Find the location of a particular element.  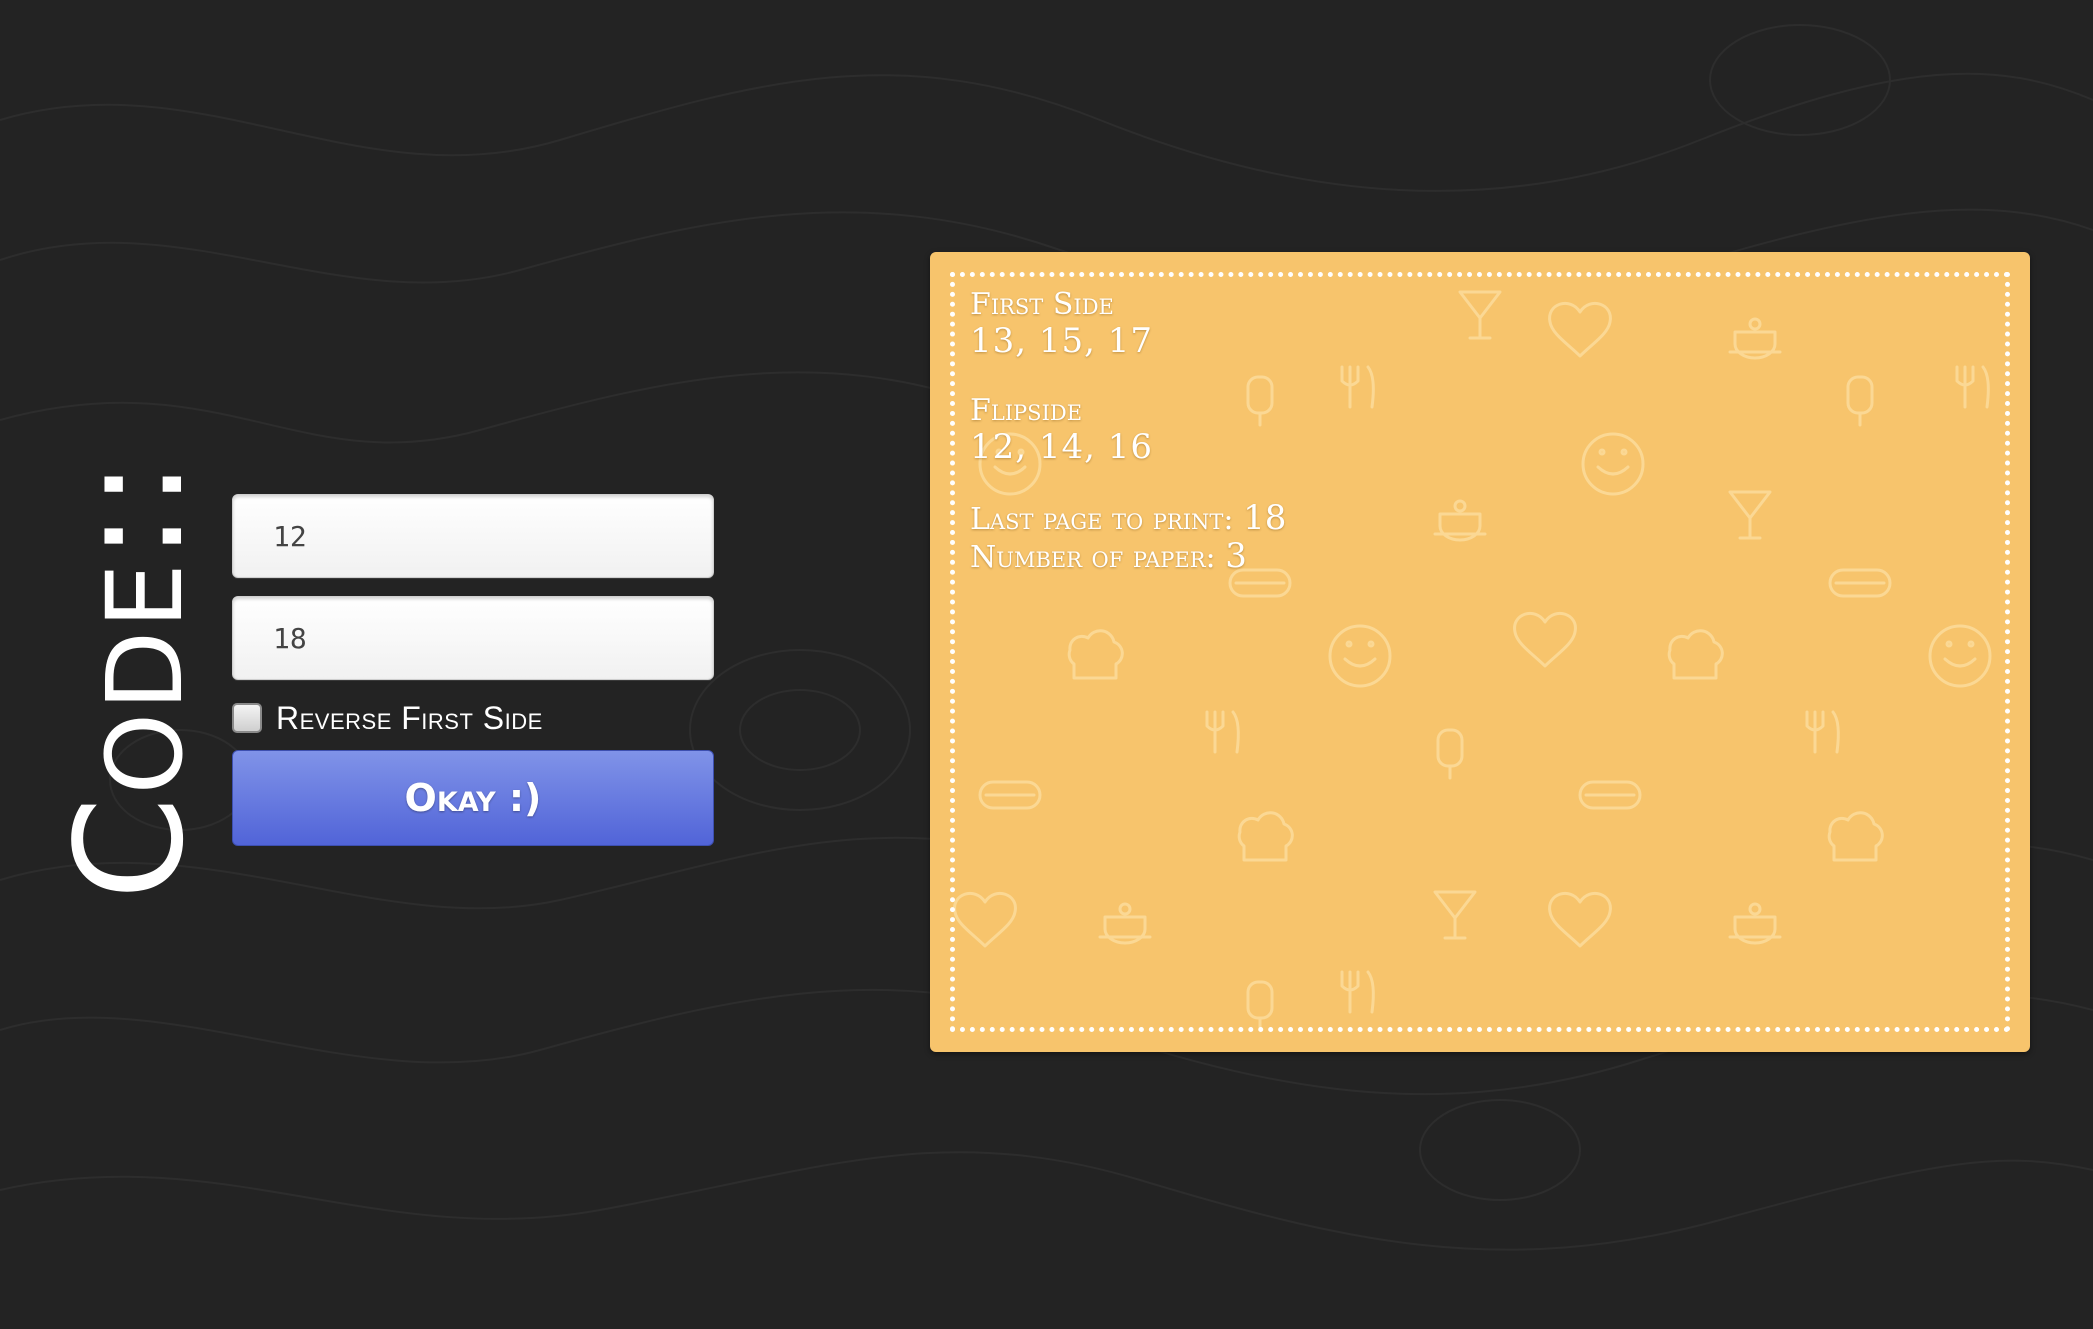

page-range-form: Reverse First Side Okay :) is located at coordinates (473, 670).